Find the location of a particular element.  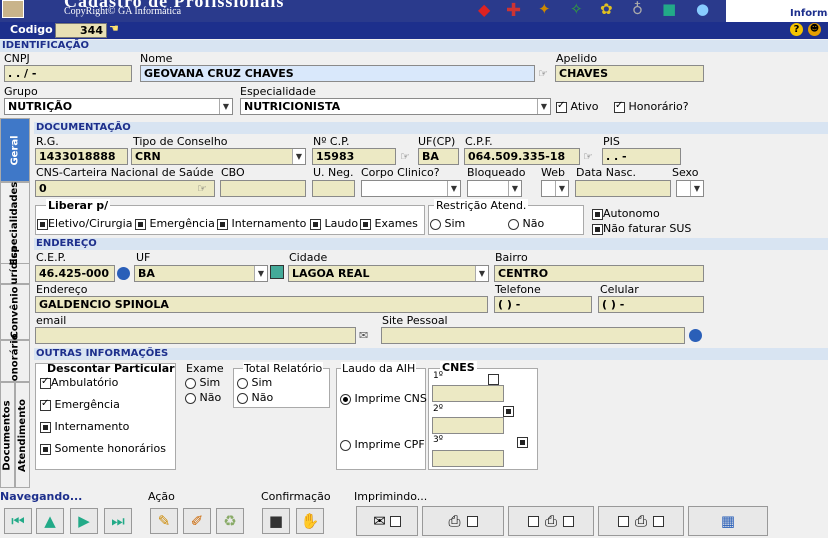

print-button-1: ⎙ is located at coordinates (463, 521).